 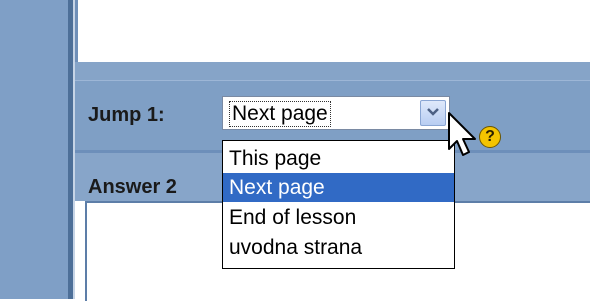 I want to click on answer-label: Answer 2, so click(x=132, y=187).